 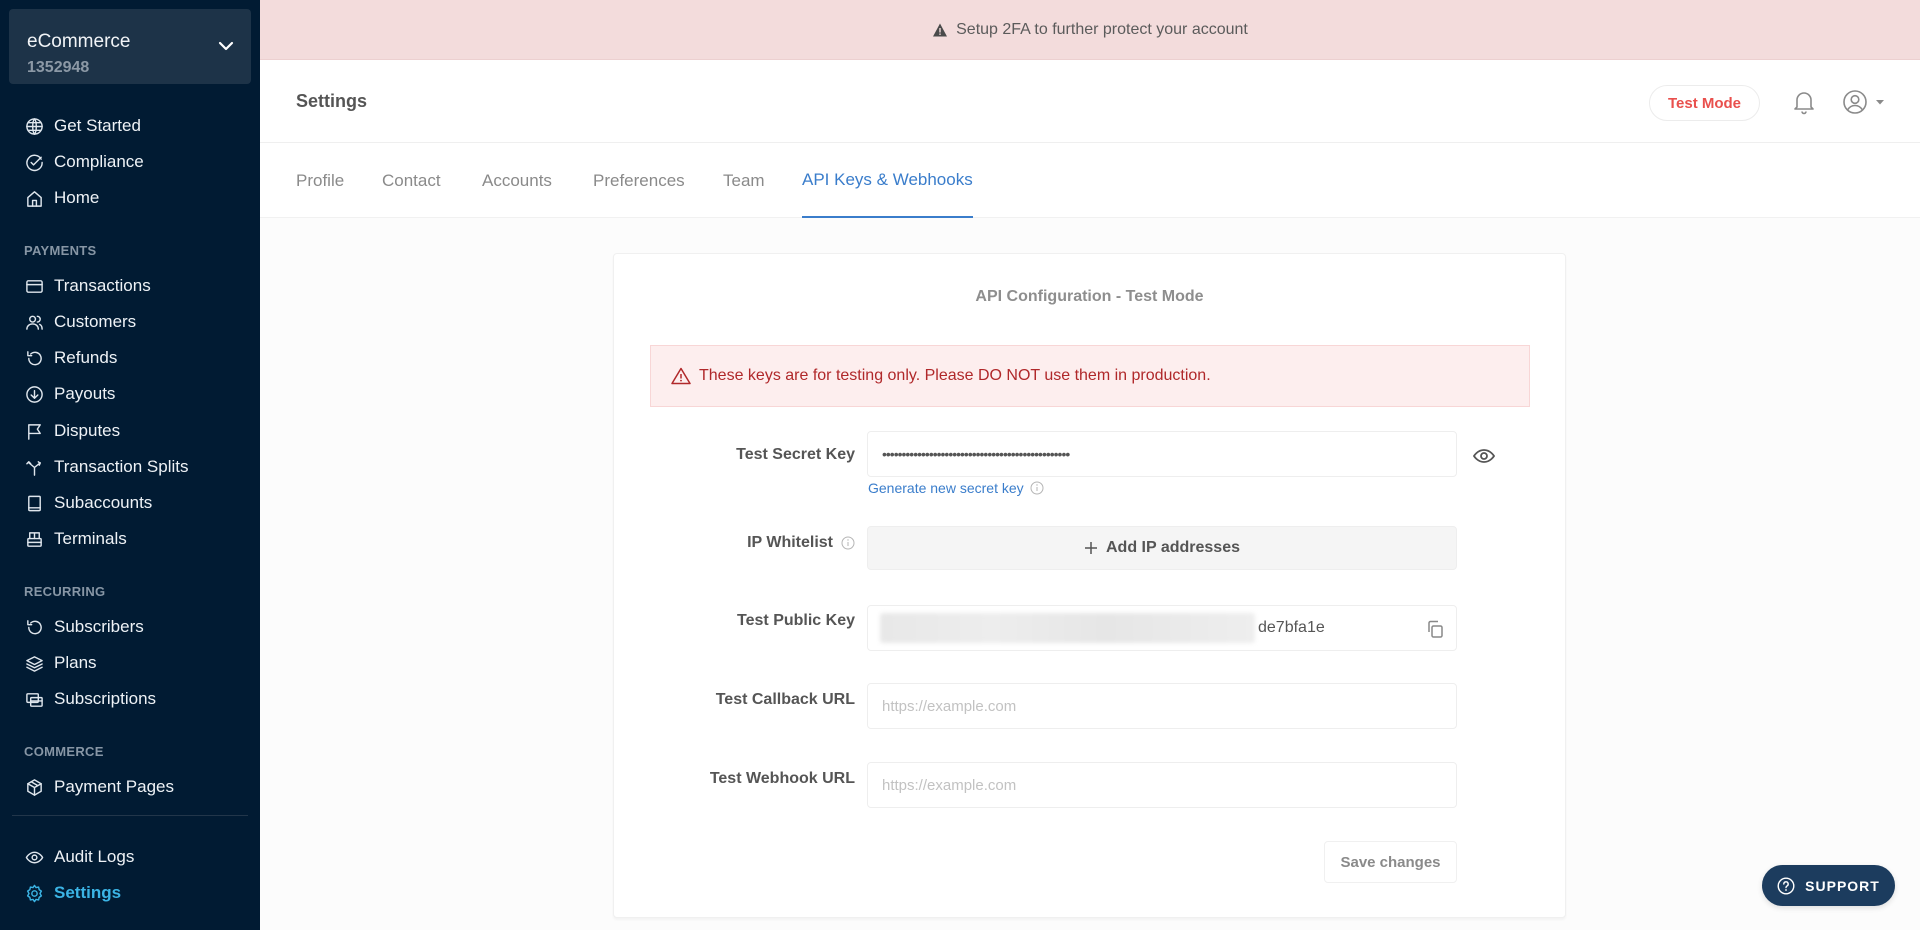 What do you see at coordinates (34, 431) in the screenshot?
I see `flag-icon` at bounding box center [34, 431].